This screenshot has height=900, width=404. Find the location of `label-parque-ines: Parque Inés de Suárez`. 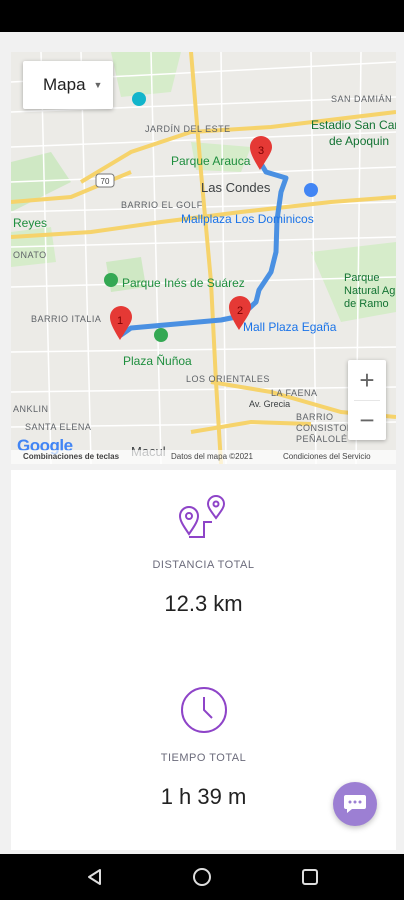

label-parque-ines: Parque Inés de Suárez is located at coordinates (183, 283).